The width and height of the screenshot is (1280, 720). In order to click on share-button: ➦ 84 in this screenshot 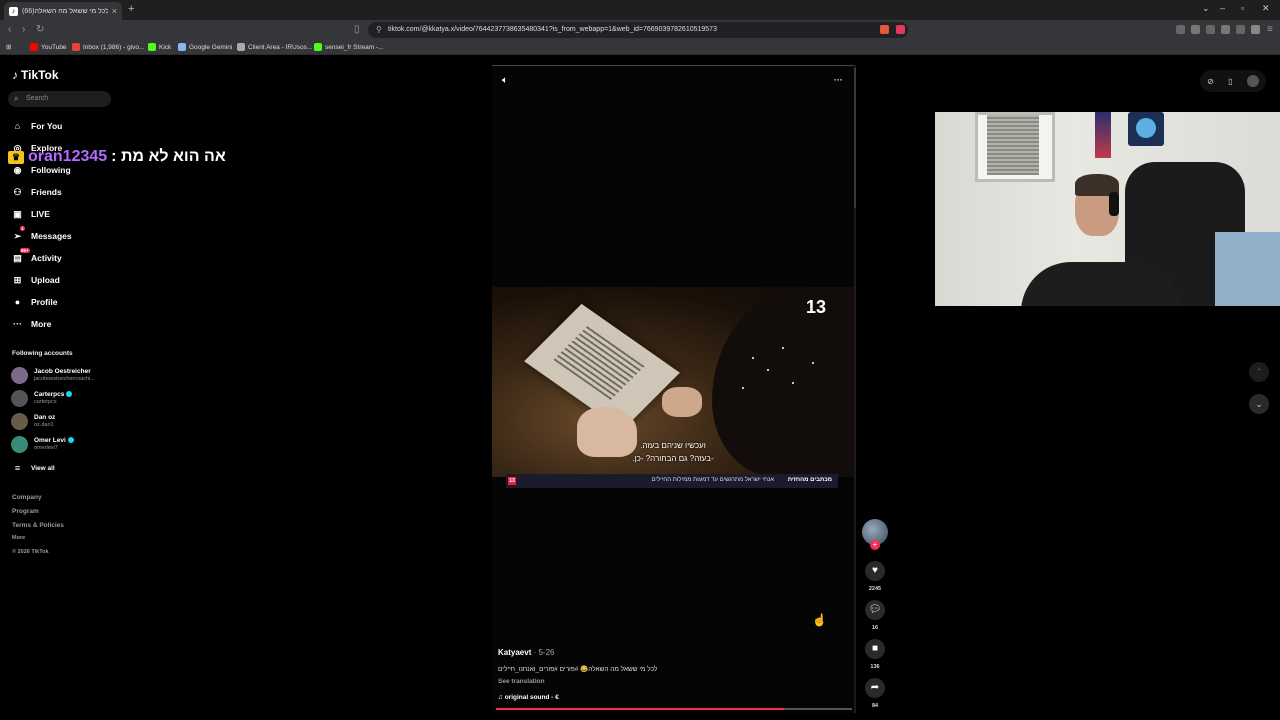, I will do `click(875, 693)`.